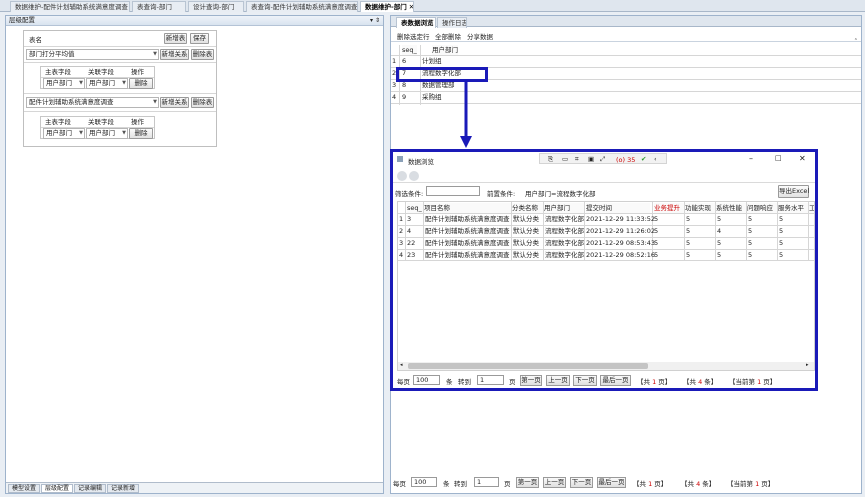 The image size is (865, 497). Describe the element at coordinates (92, 54) in the screenshot. I see `table-select-1: 部门打分平均值 ▼` at that location.